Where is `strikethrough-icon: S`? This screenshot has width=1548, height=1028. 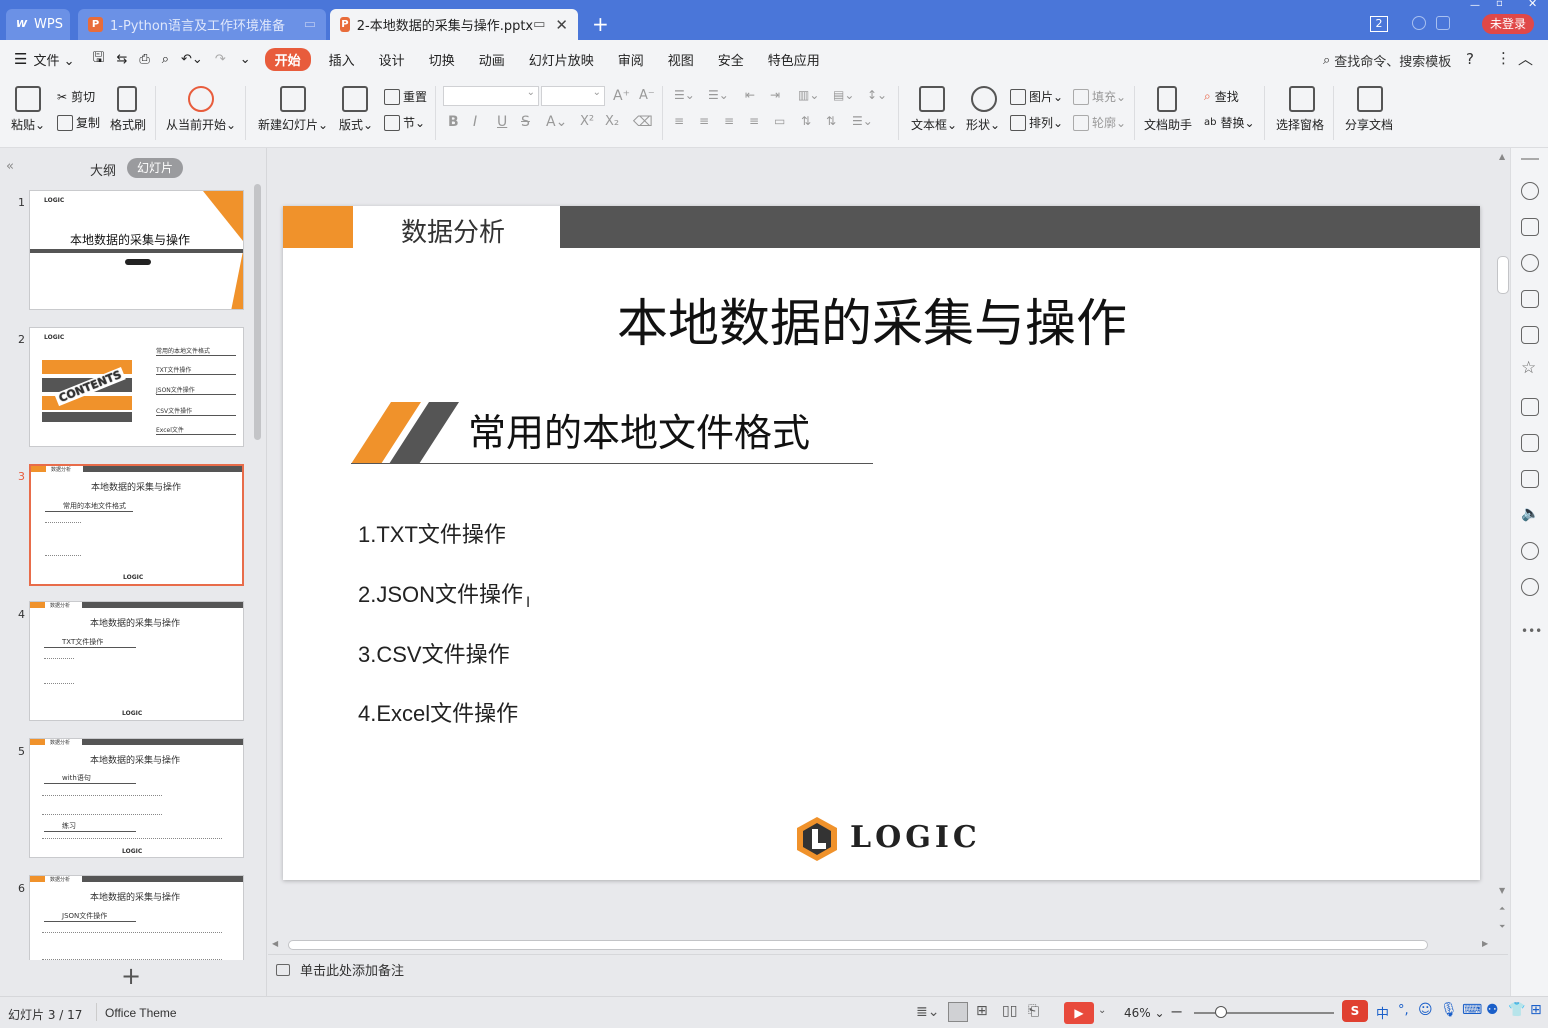
strikethrough-icon: S is located at coordinates (525, 122).